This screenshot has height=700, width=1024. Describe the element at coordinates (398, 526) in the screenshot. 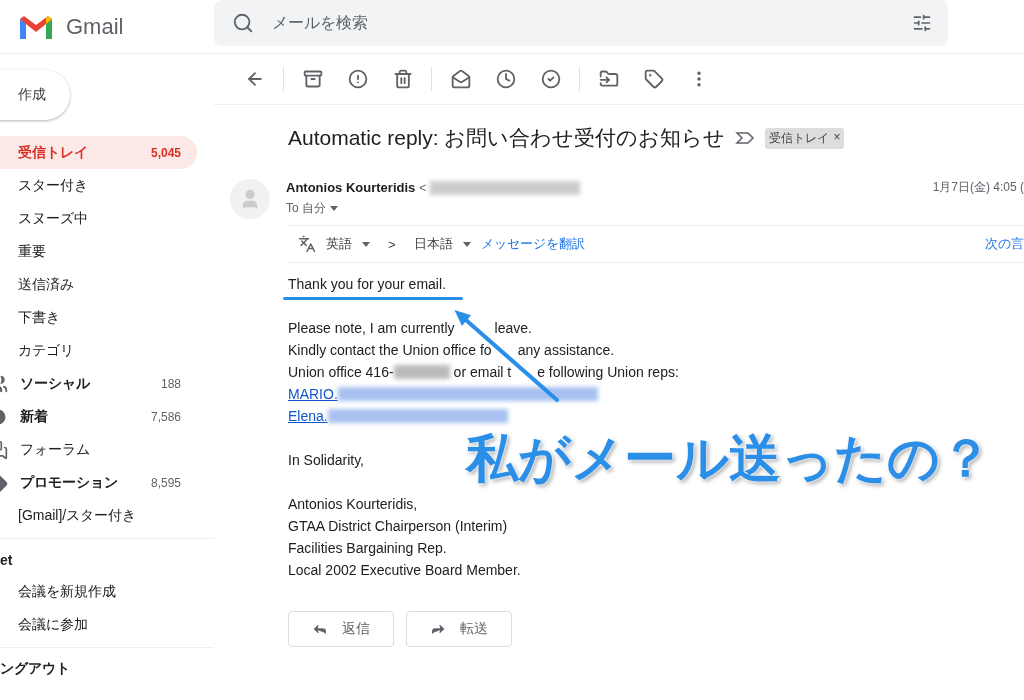

I see `body-text: GTAA District Chairperson (Interim)` at that location.